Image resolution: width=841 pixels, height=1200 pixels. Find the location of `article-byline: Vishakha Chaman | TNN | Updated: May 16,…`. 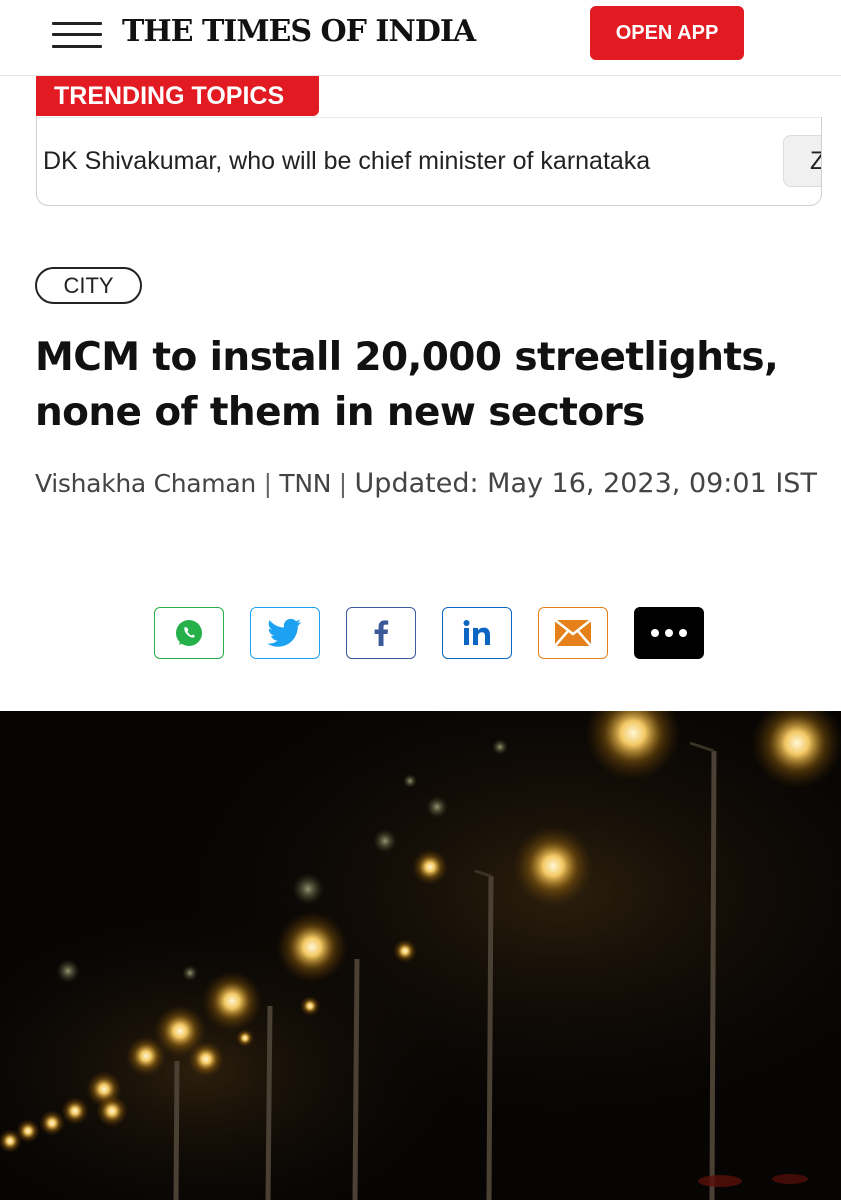

article-byline: Vishakha Chaman | TNN | Updated: May 16,… is located at coordinates (426, 483).